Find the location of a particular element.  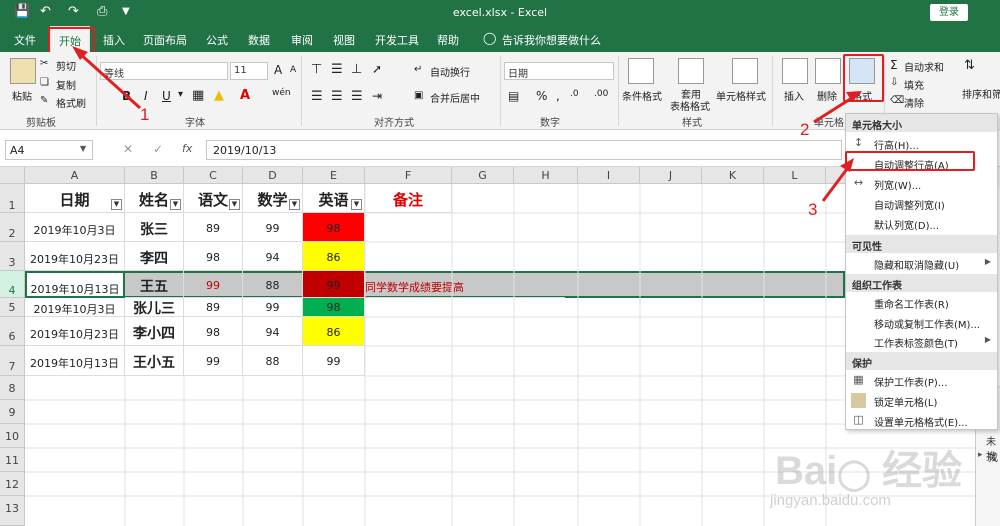

annotation-number: 3 is located at coordinates (813, 209).